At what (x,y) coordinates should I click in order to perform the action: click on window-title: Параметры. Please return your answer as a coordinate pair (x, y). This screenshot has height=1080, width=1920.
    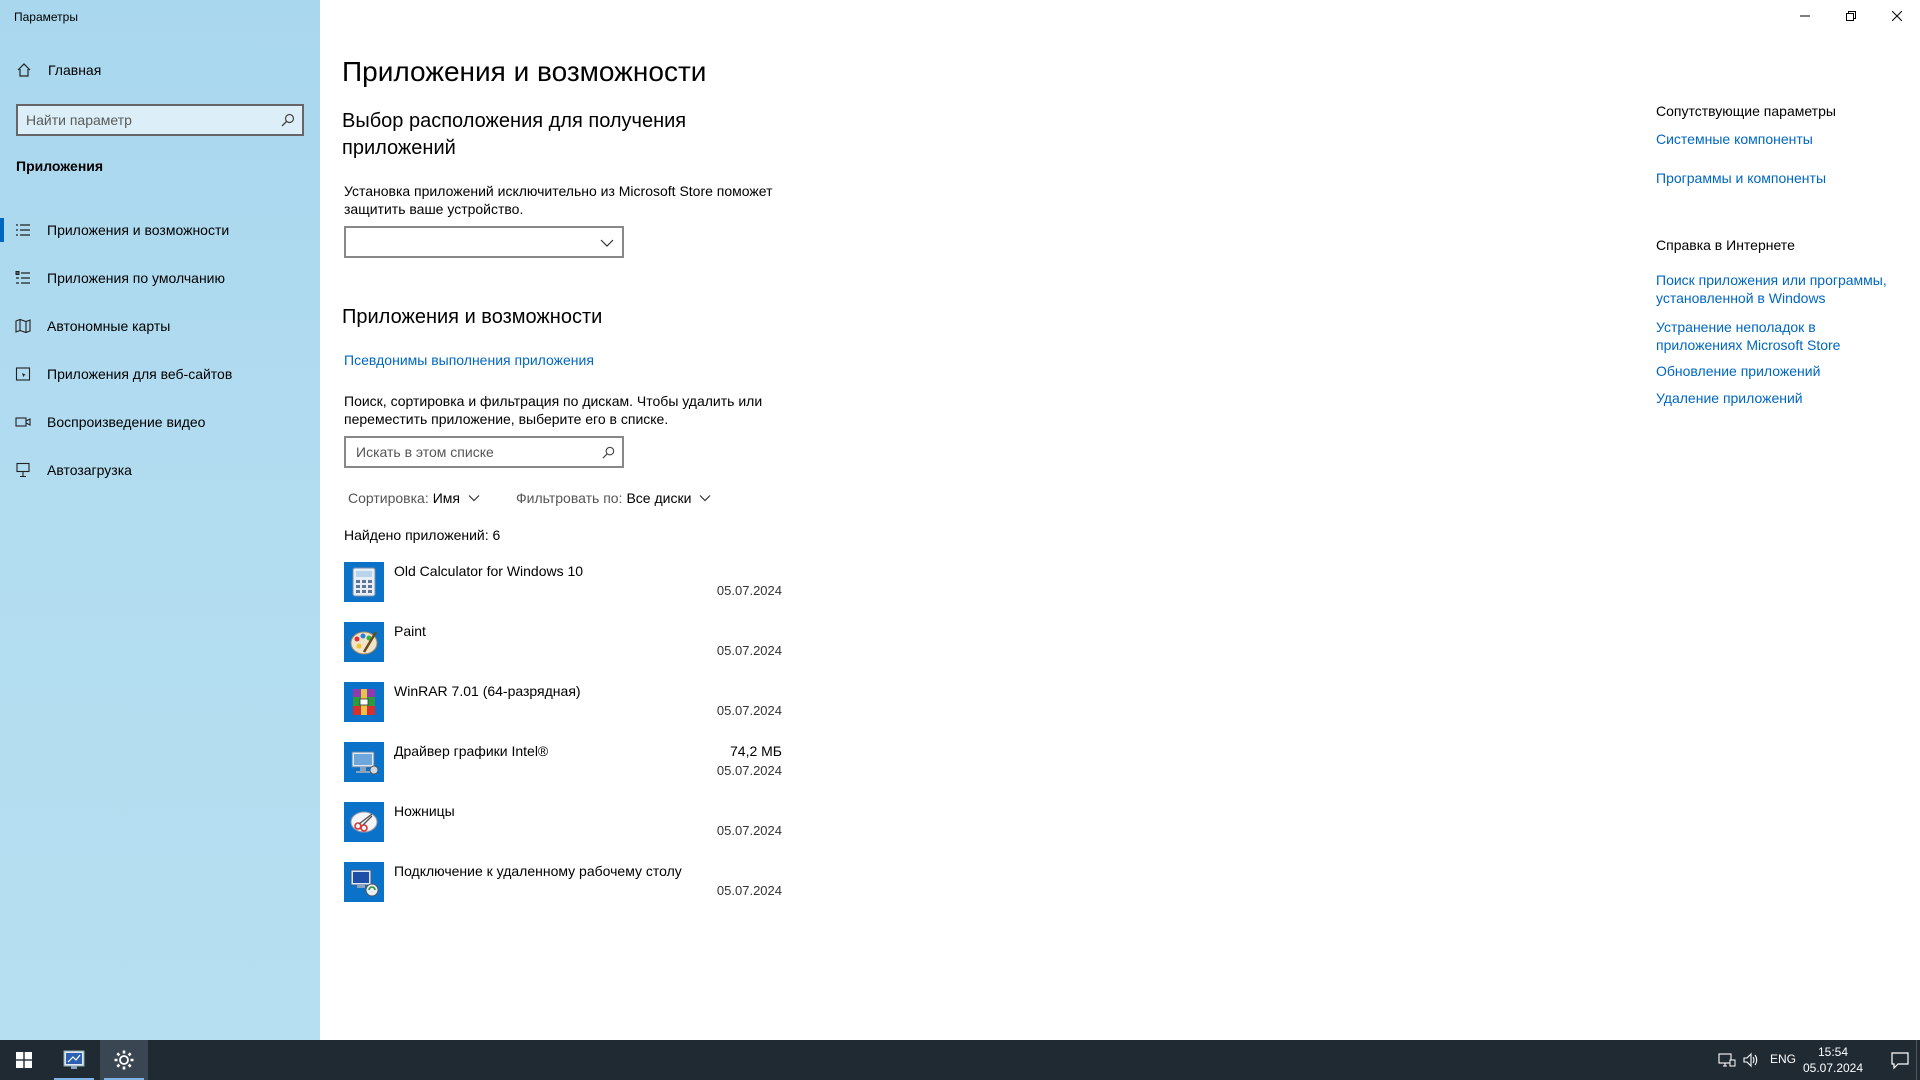
    Looking at the image, I should click on (46, 17).